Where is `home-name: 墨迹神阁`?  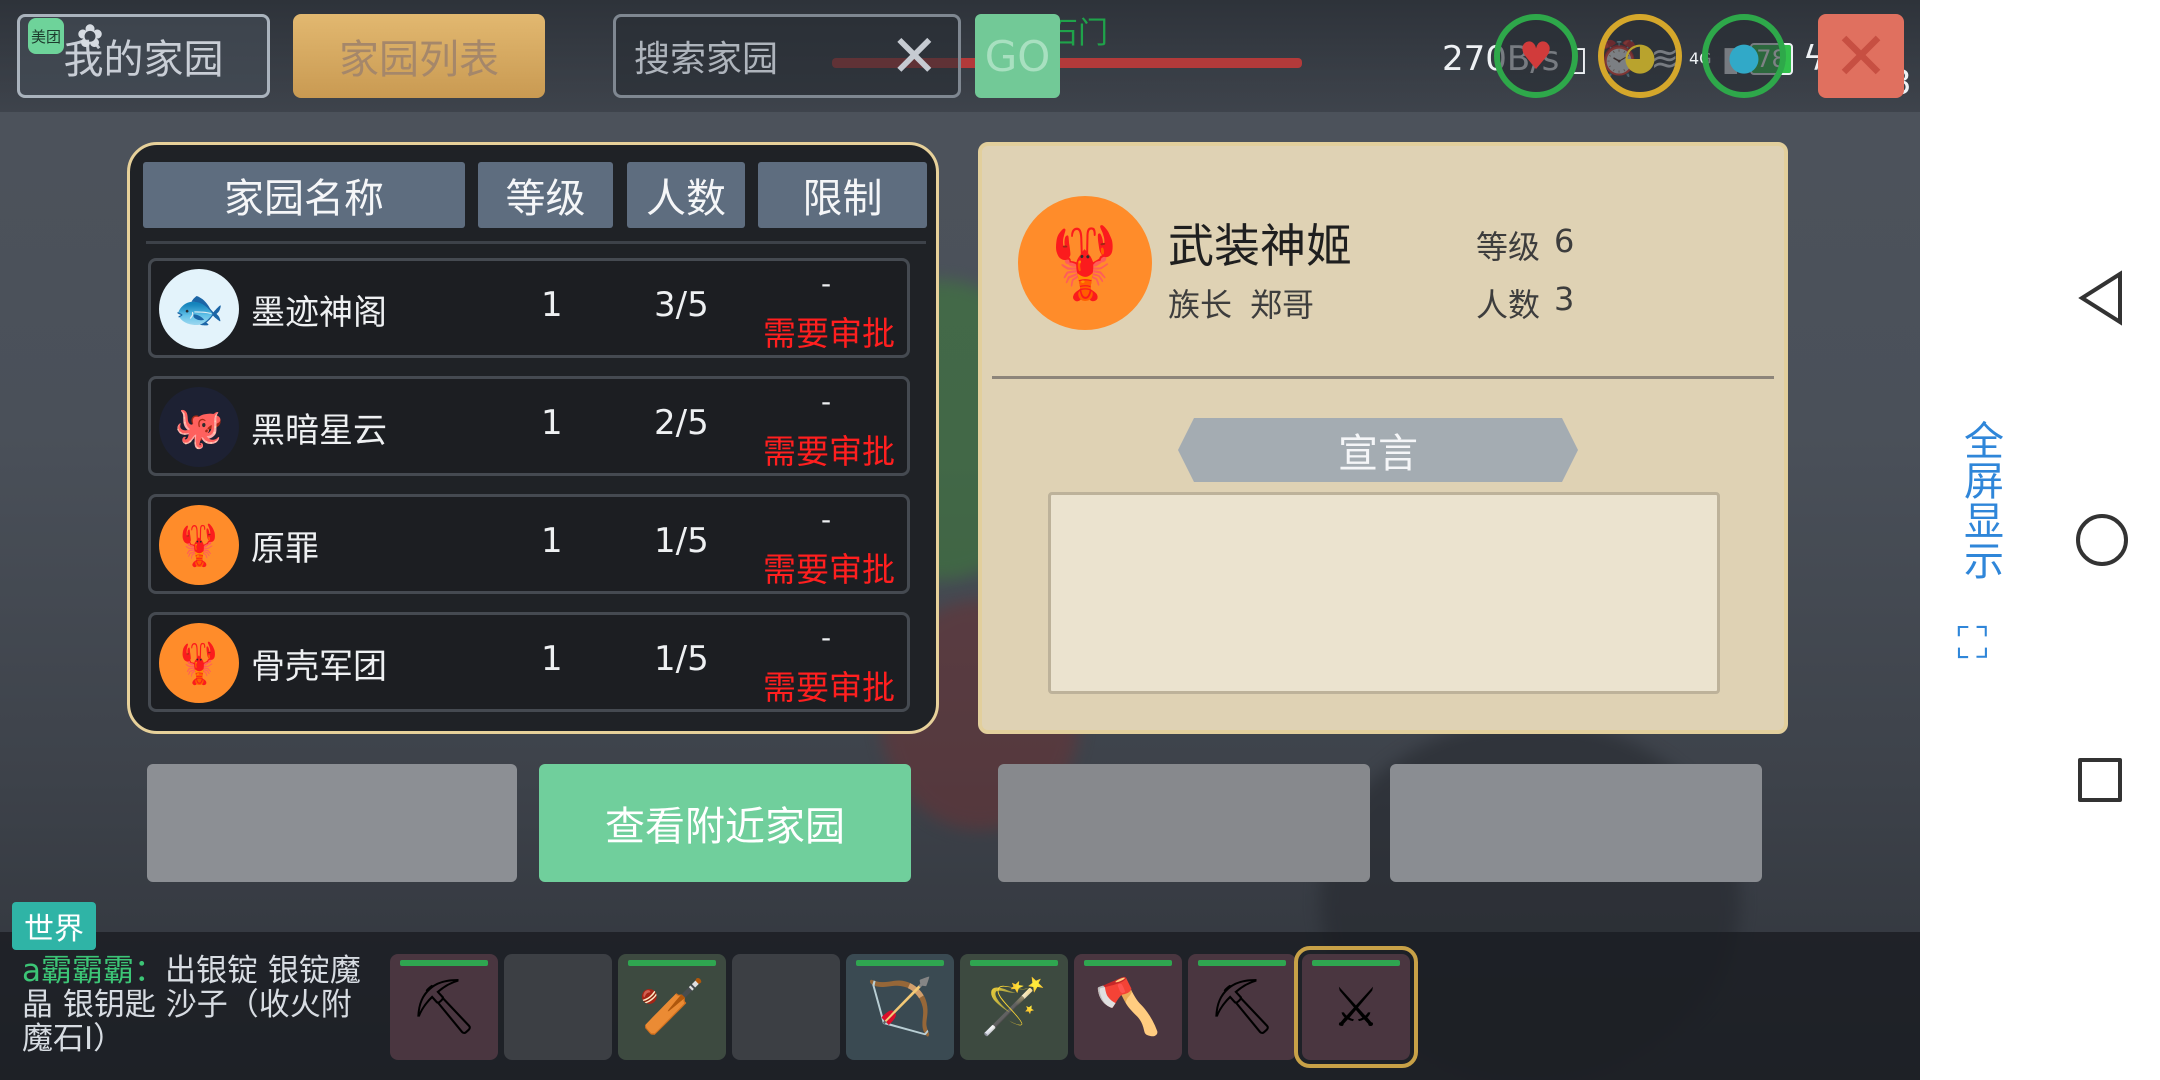
home-name: 墨迹神阁 is located at coordinates (319, 313).